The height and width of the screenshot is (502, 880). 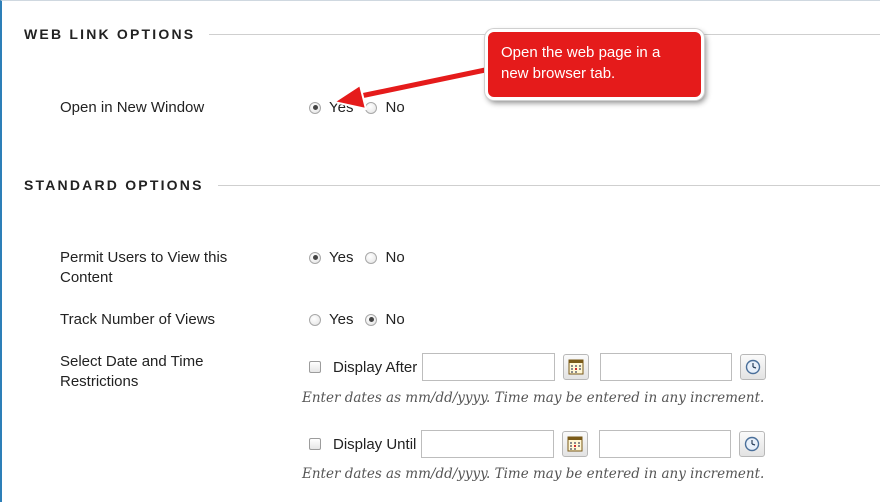 I want to click on display-until-checkbox, so click(x=315, y=444).